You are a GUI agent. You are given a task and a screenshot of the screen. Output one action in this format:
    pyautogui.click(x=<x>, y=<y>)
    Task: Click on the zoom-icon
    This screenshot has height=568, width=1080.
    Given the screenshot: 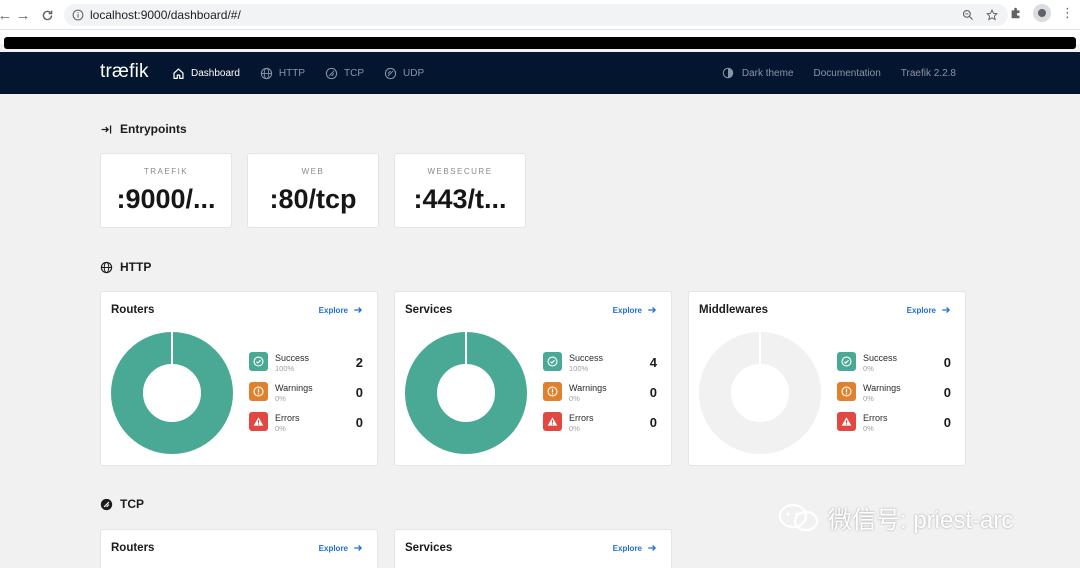 What is the action you would take?
    pyautogui.click(x=968, y=15)
    